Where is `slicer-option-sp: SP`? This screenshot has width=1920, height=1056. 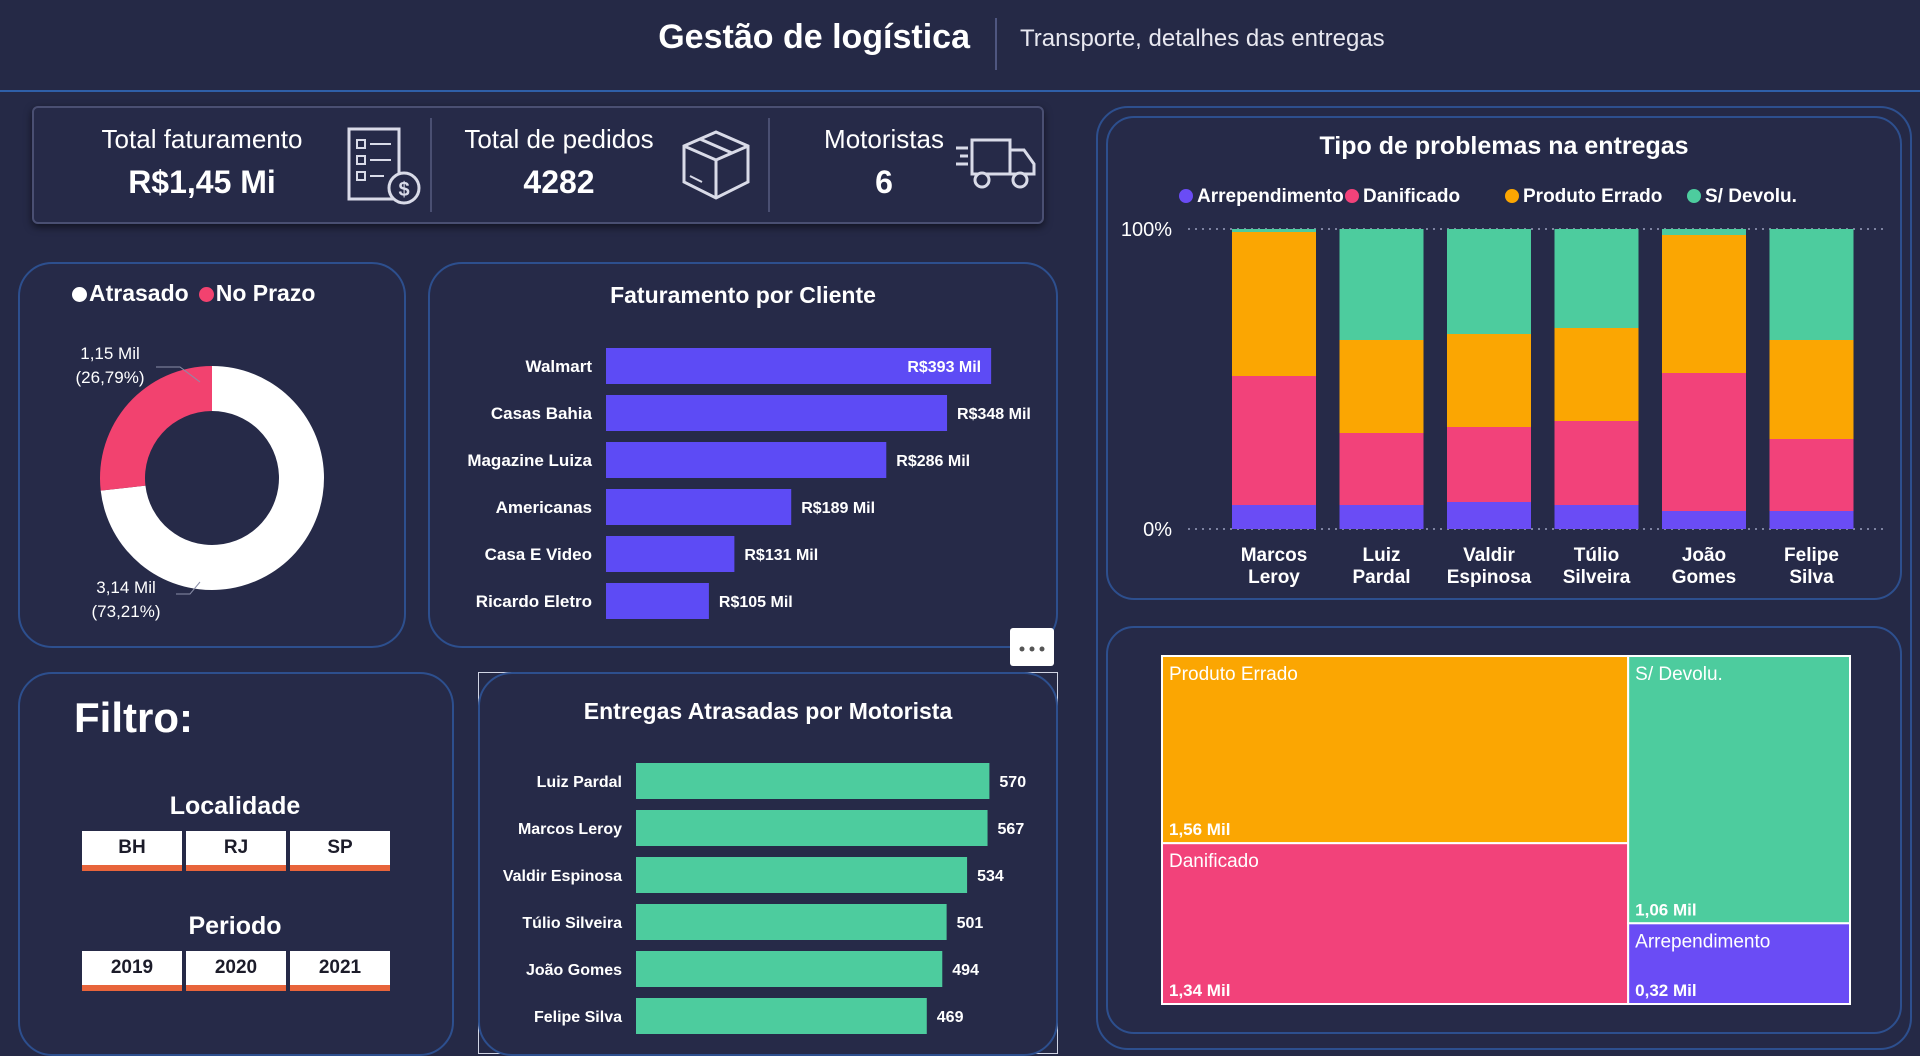
slicer-option-sp: SP is located at coordinates (340, 851).